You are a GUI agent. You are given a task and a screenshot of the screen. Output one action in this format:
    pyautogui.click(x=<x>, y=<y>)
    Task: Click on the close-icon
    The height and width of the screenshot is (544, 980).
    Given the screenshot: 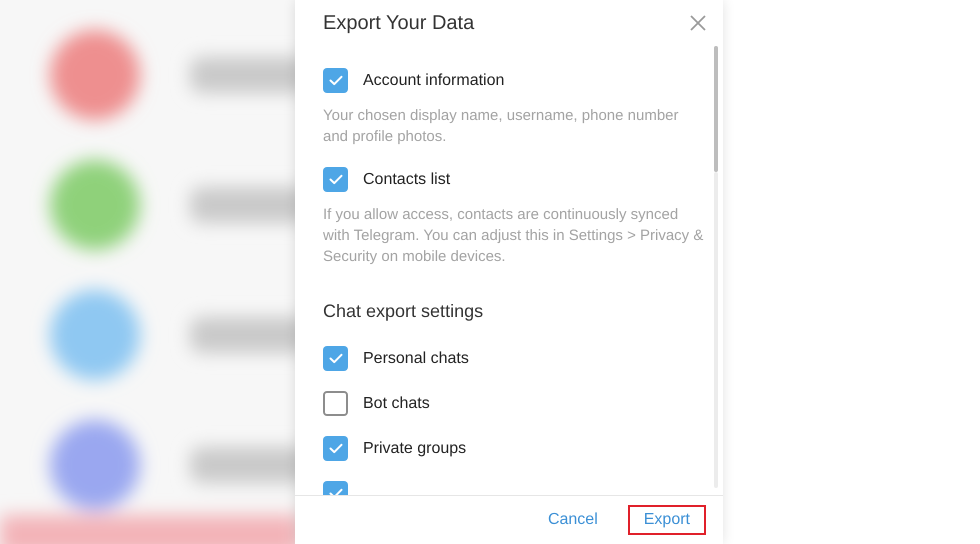 What is the action you would take?
    pyautogui.click(x=698, y=23)
    